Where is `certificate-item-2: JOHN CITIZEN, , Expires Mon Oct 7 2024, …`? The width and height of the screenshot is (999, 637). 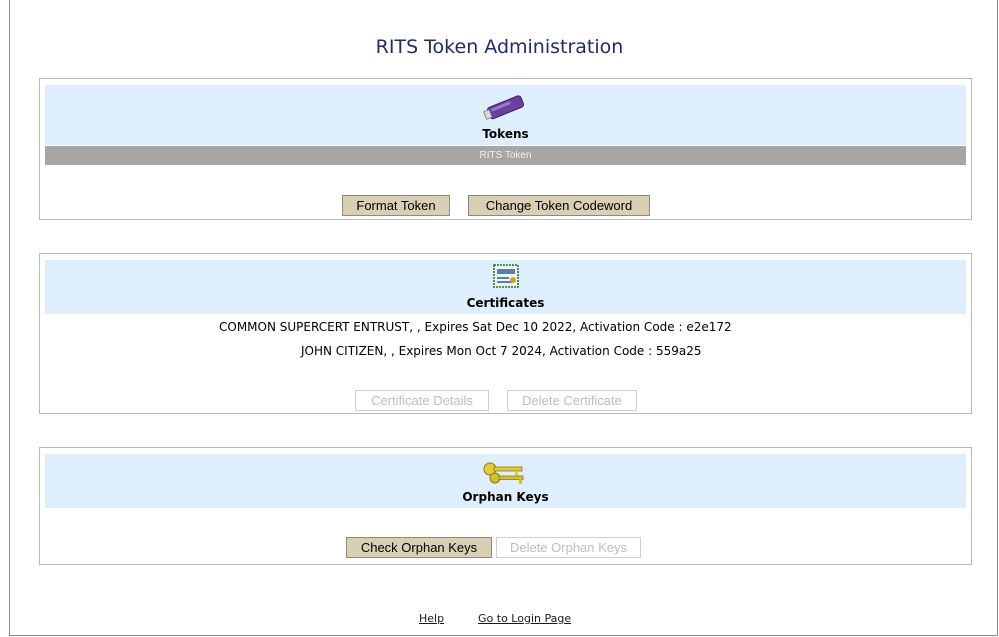 certificate-item-2: JOHN CITIZEN, , Expires Mon Oct 7 2024, … is located at coordinates (501, 351).